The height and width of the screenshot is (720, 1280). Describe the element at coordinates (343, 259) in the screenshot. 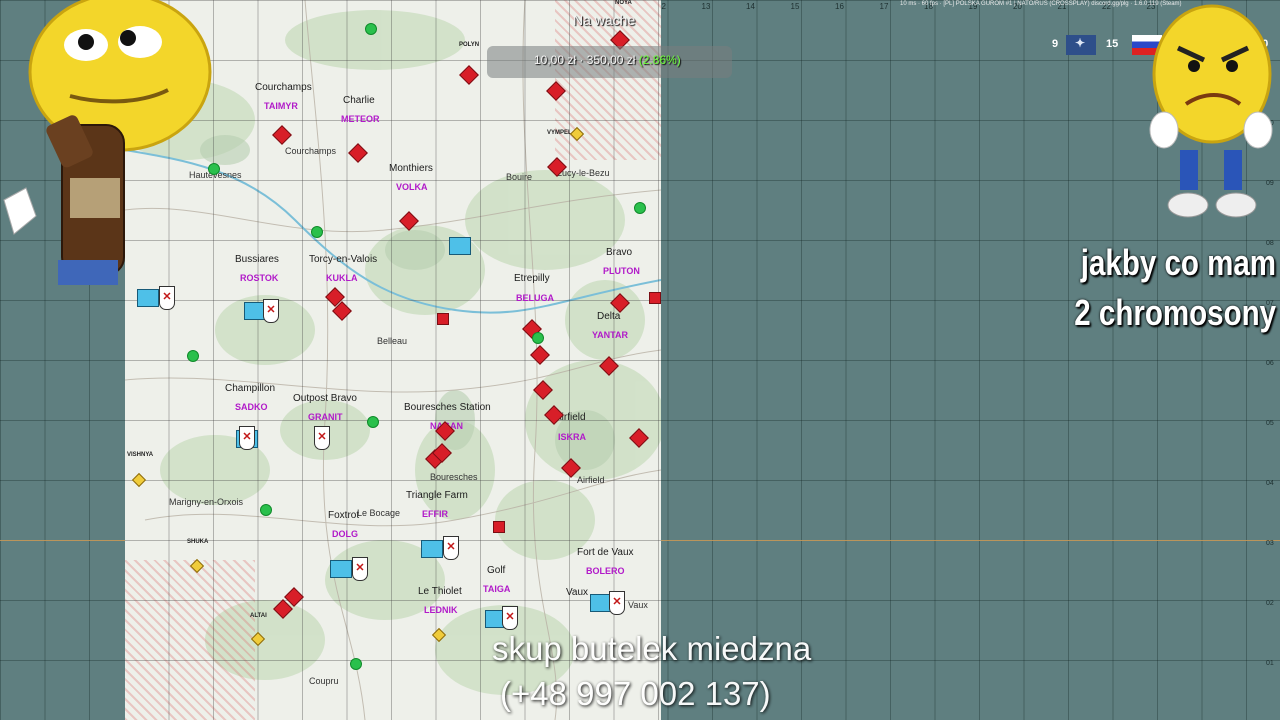

I see `place-label: Torcy-en-Valois` at that location.